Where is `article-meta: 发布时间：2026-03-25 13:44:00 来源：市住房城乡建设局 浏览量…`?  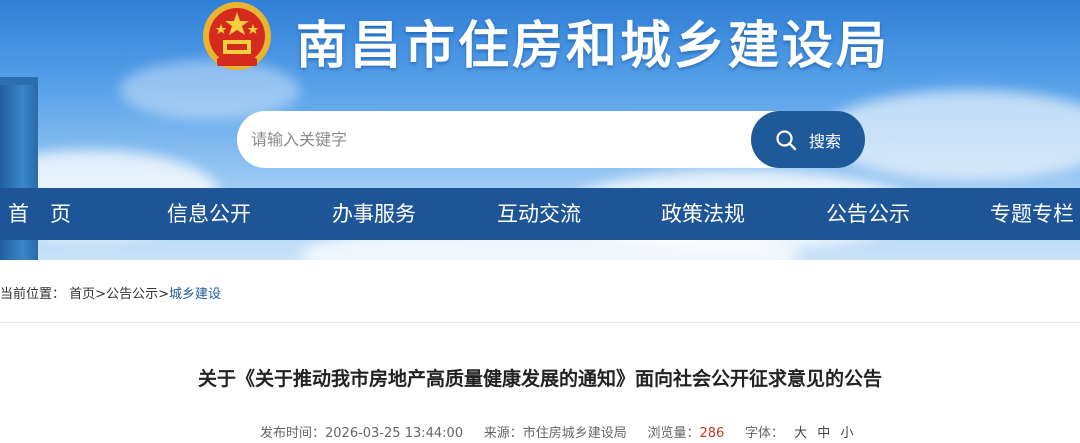 article-meta: 发布时间：2026-03-25 13:44:00 来源：市住房城乡建设局 浏览量… is located at coordinates (556, 431).